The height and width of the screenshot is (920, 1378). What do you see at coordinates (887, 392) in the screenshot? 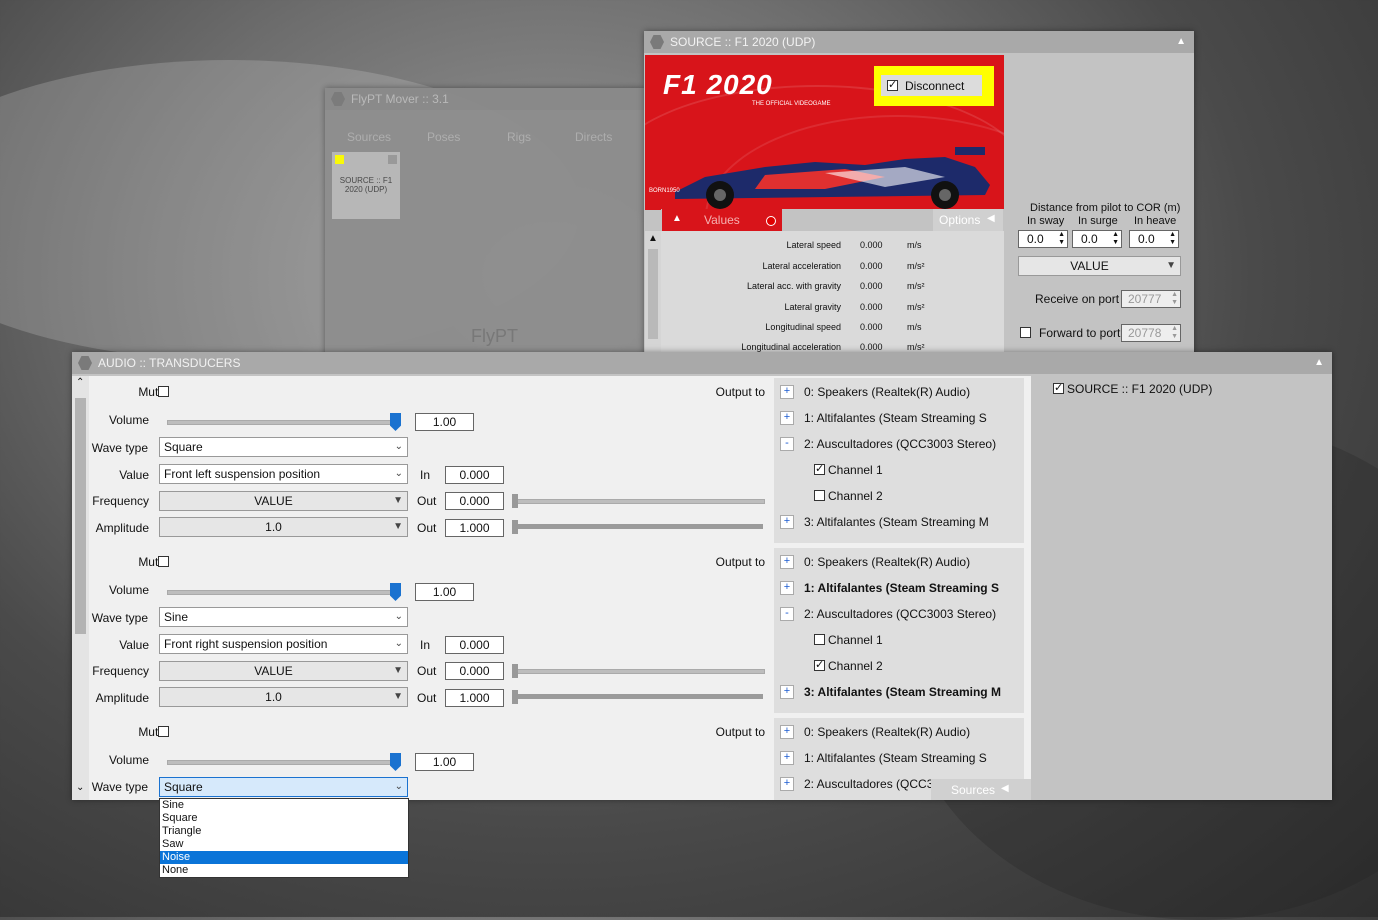
I see `output-device: 0: Speakers (Realtek(R) Audio)` at bounding box center [887, 392].